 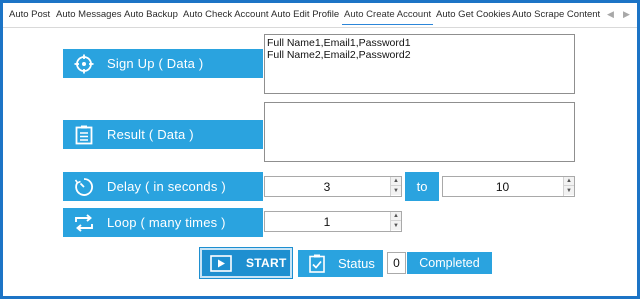 I want to click on loop-label: Loop ( many times ), so click(x=163, y=222).